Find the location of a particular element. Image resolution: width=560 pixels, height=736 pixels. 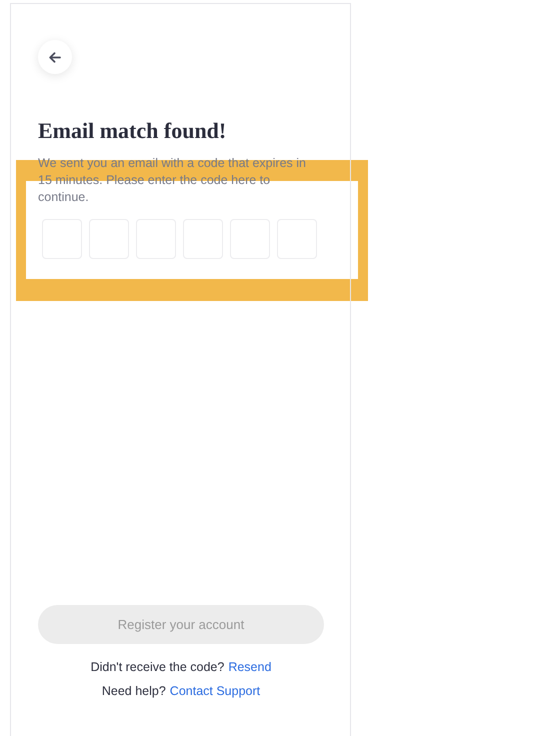

help-text: Need help? is located at coordinates (134, 691).